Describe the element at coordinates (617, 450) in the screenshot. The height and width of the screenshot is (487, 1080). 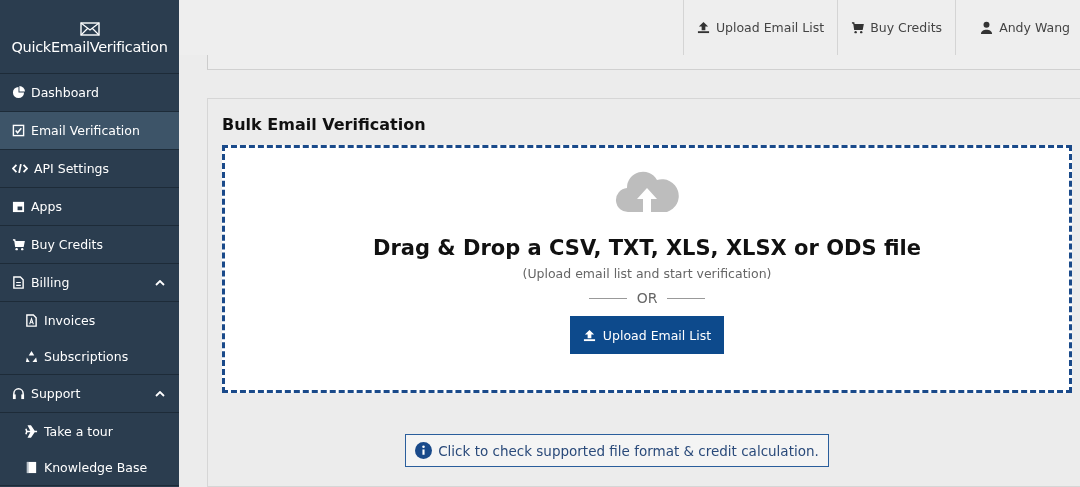
I see `info-link: Click to check supported file format & credit calculation.` at that location.